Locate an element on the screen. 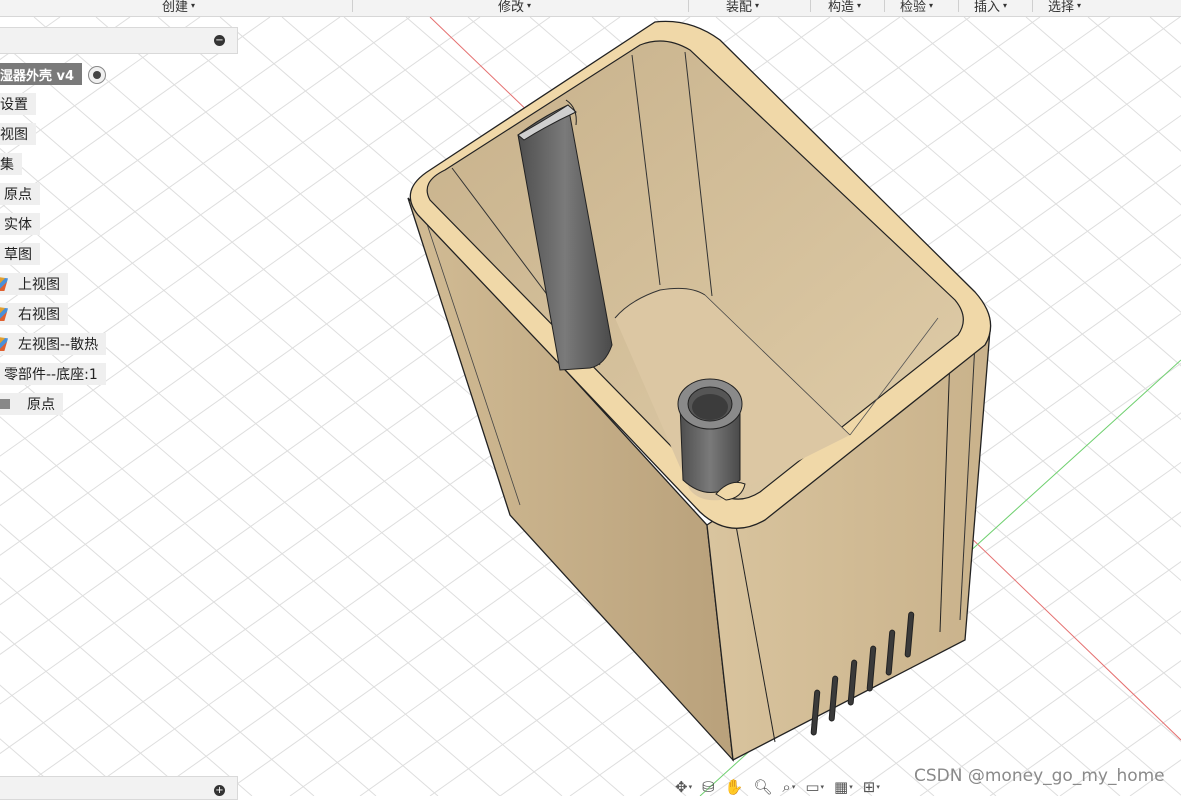 The height and width of the screenshot is (800, 1181). browser-node-component-origin: 原点 is located at coordinates (31, 404).